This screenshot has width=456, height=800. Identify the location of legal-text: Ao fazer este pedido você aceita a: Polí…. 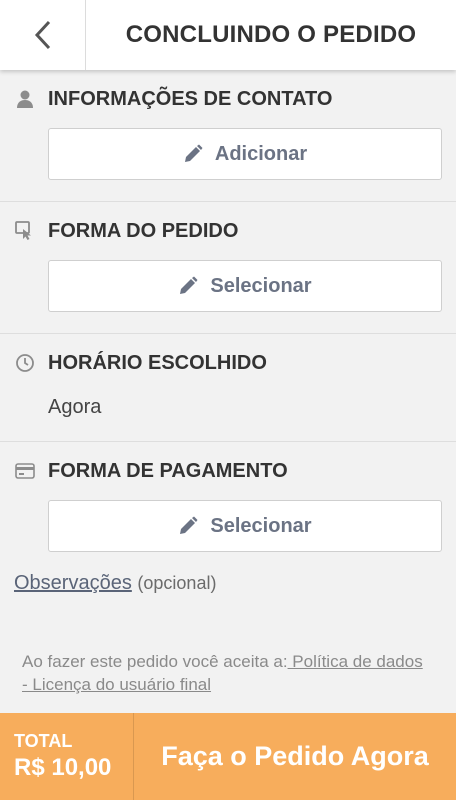
(232, 673).